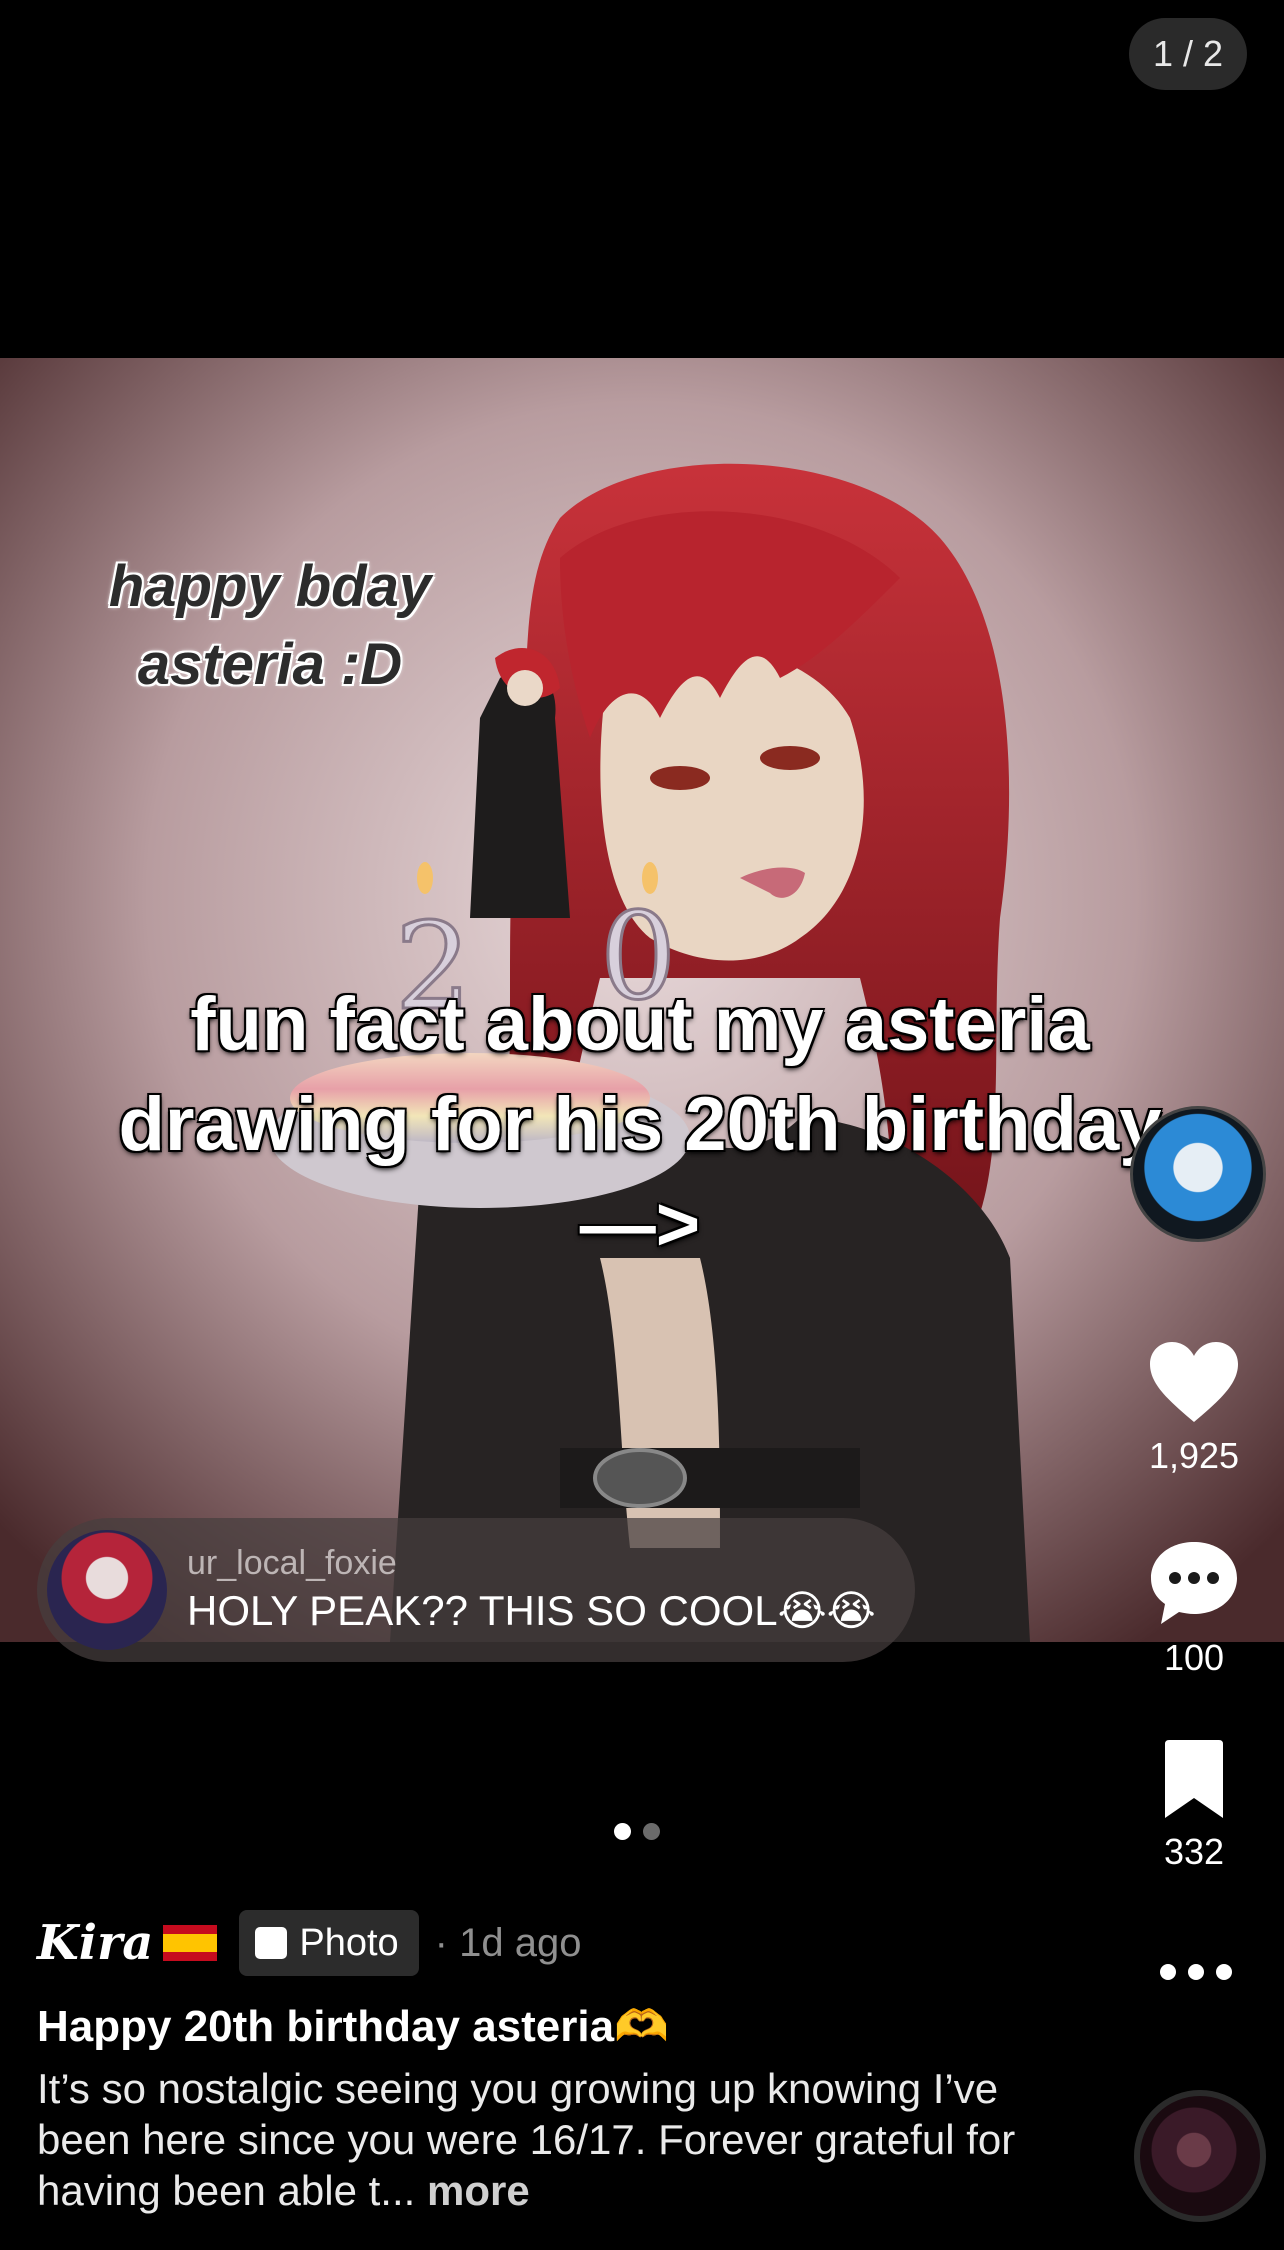 The image size is (1284, 2250). Describe the element at coordinates (107, 1590) in the screenshot. I see `commenter-avatar` at that location.